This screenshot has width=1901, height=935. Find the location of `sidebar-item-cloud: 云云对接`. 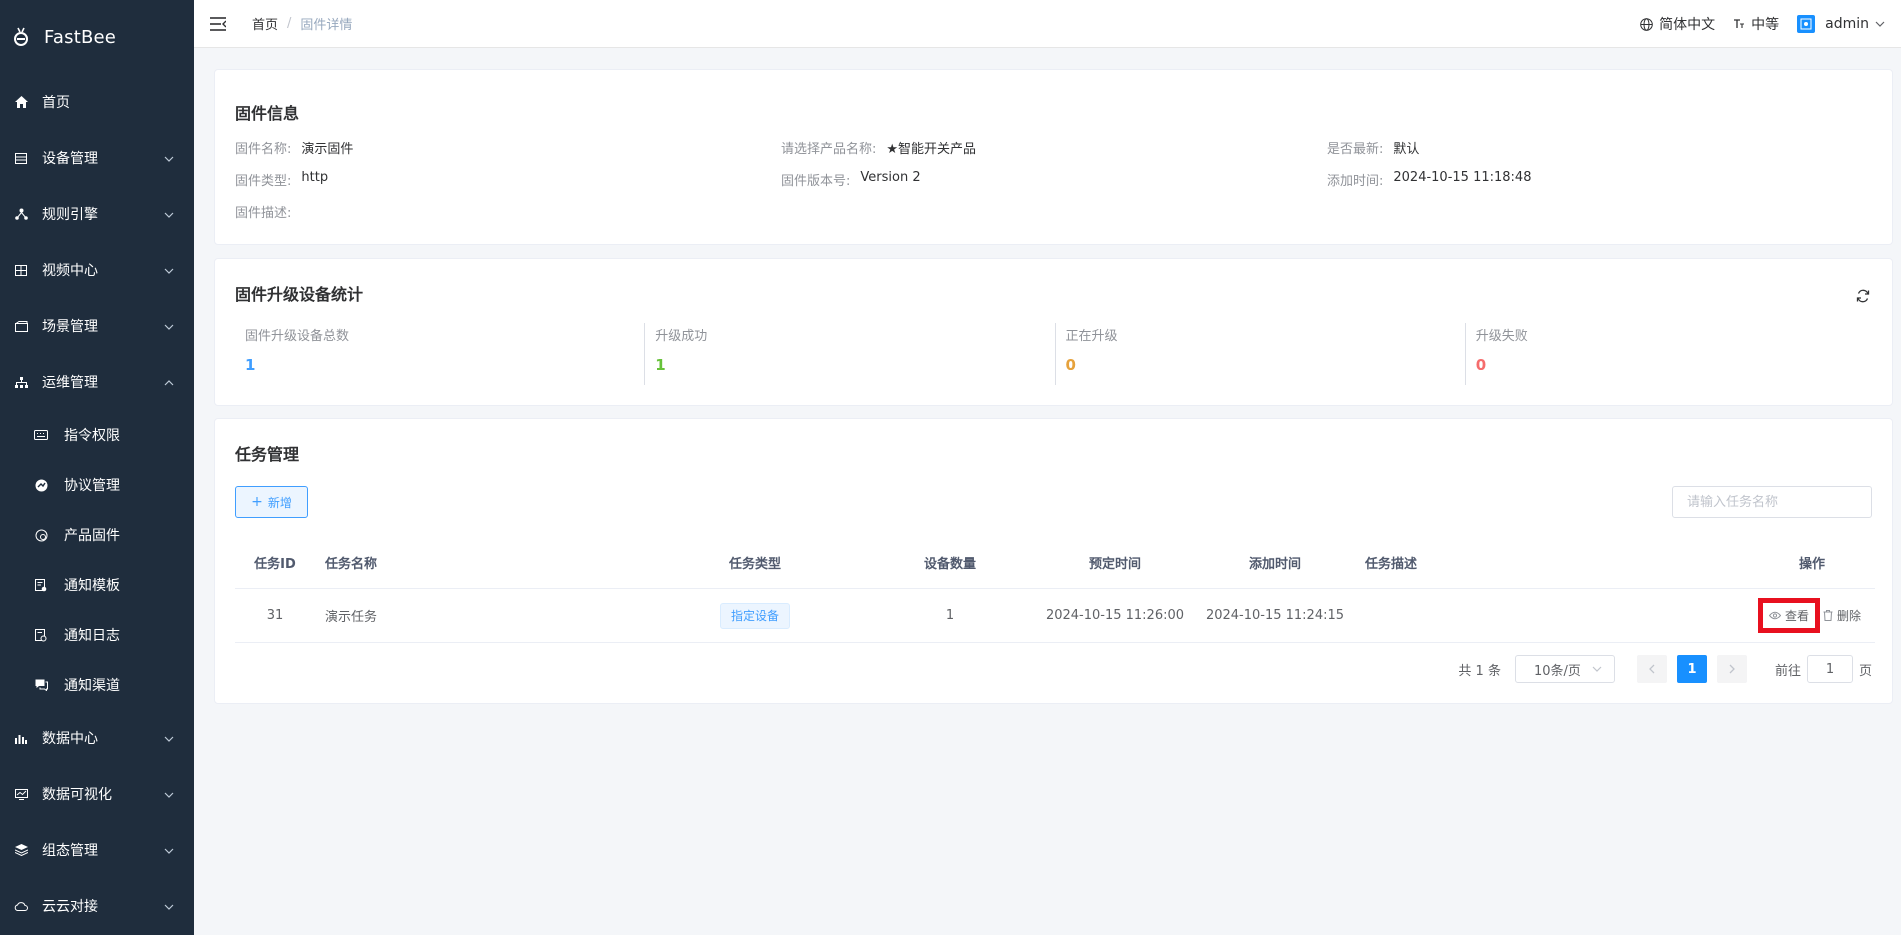

sidebar-item-cloud: 云云对接 is located at coordinates (97, 906).